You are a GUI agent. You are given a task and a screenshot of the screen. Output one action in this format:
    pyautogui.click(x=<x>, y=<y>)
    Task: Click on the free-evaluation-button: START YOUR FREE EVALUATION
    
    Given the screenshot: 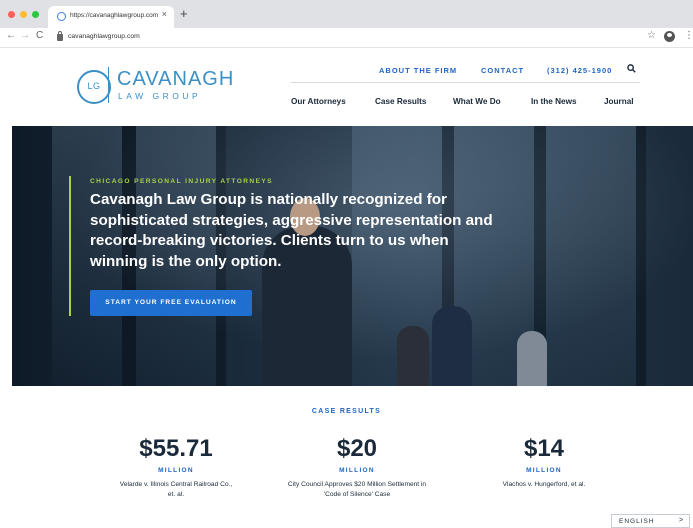 What is the action you would take?
    pyautogui.click(x=171, y=303)
    